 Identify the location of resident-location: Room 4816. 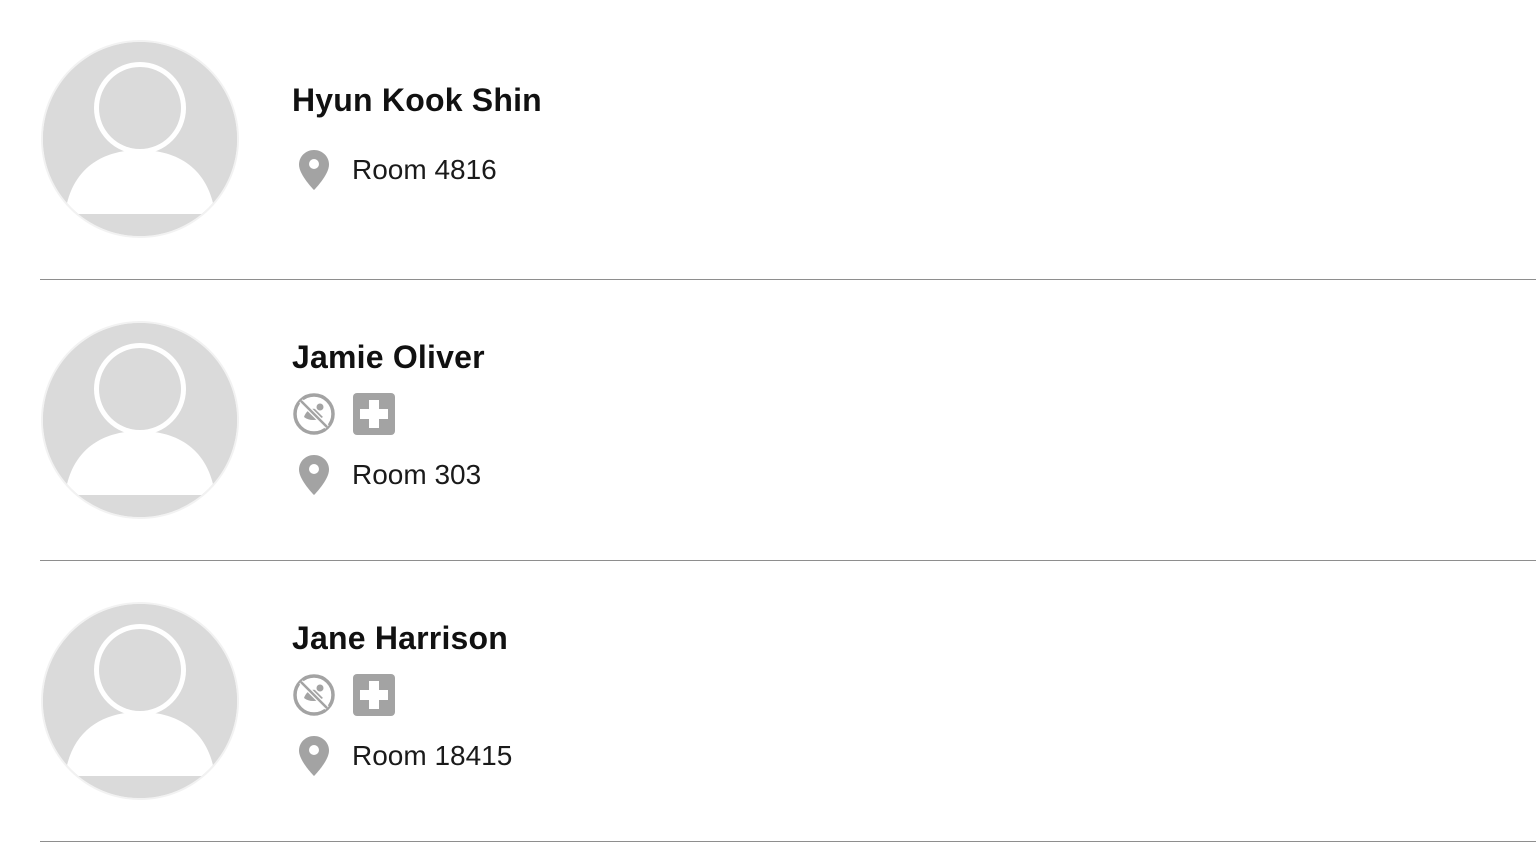
(394, 170).